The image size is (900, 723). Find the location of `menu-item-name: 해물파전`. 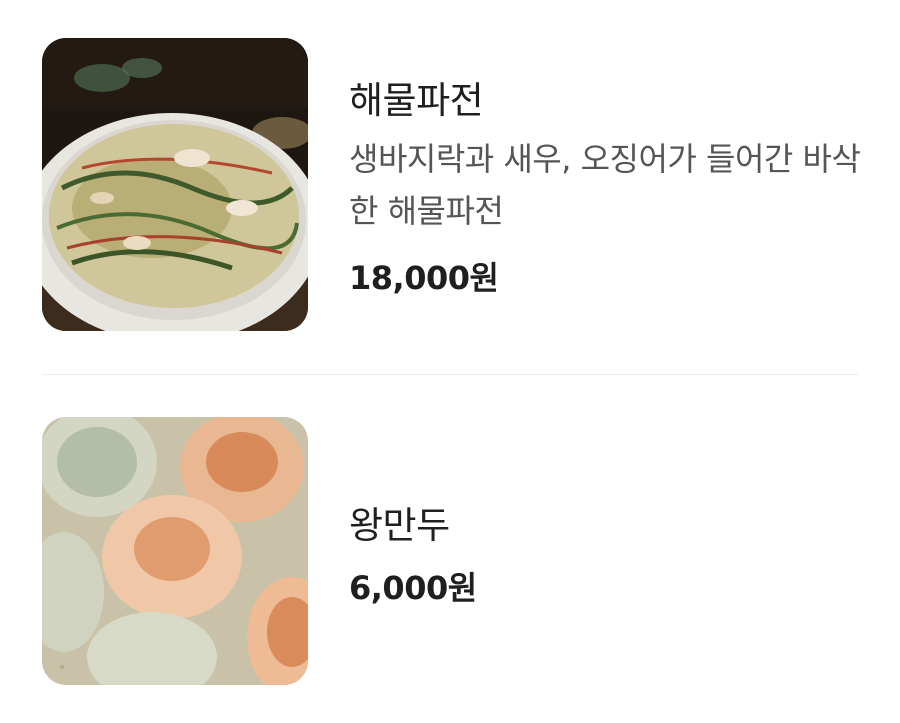

menu-item-name: 해물파전 is located at coordinates (416, 100).